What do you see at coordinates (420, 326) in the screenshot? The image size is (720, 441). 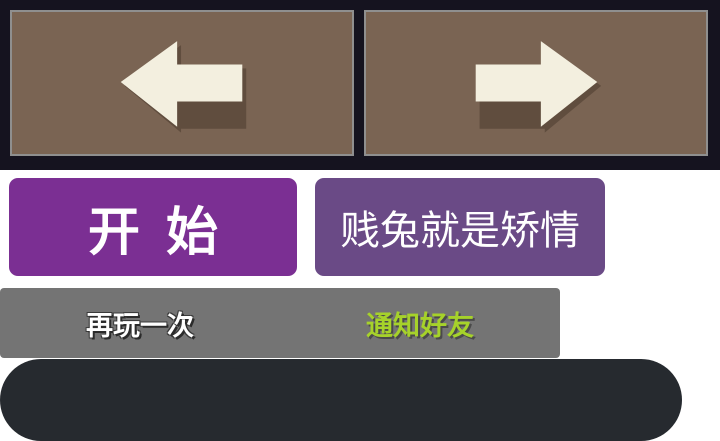 I see `notify-friends-label: 通知好友` at bounding box center [420, 326].